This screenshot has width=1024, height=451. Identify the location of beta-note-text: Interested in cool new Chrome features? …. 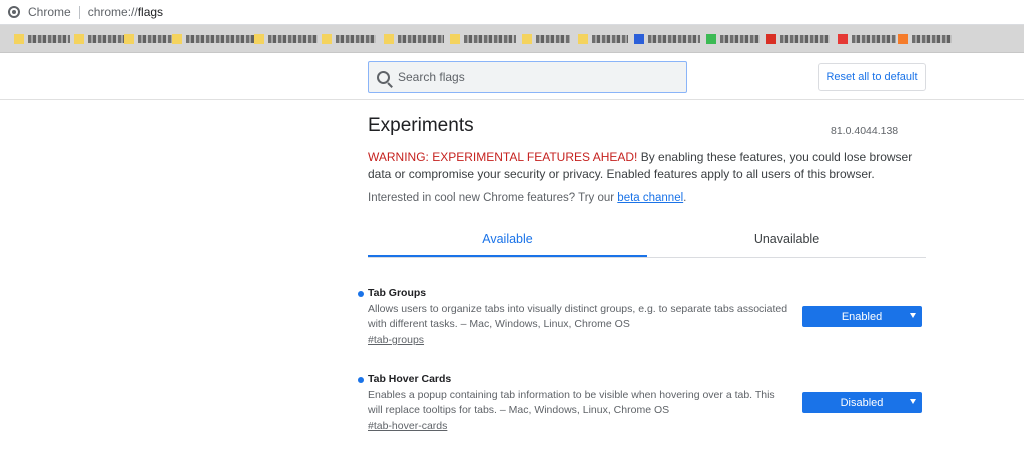
(493, 198).